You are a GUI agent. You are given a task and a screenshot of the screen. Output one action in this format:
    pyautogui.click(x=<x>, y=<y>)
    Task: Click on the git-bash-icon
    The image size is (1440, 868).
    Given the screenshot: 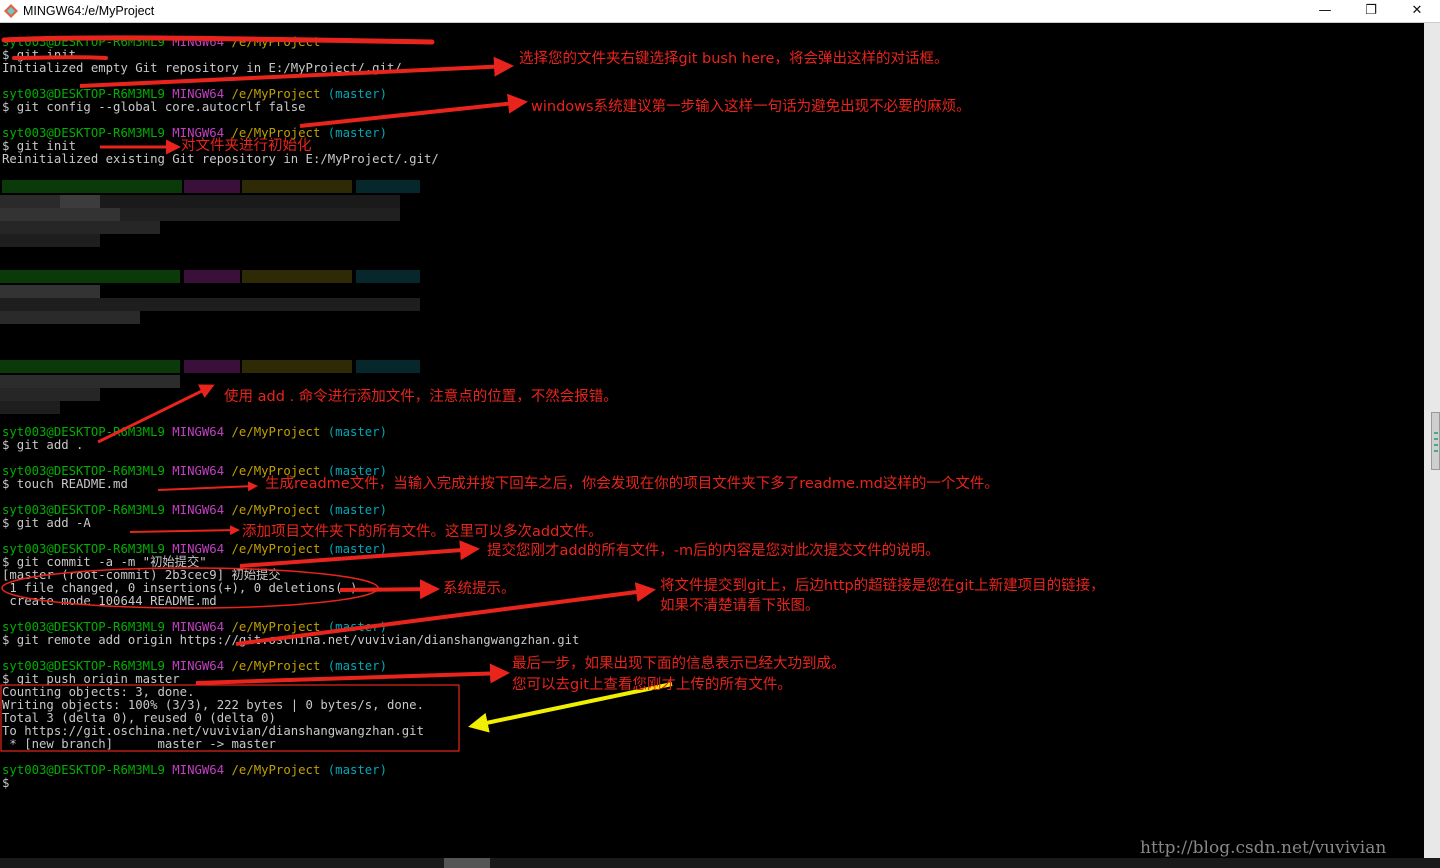 What is the action you would take?
    pyautogui.click(x=11, y=11)
    